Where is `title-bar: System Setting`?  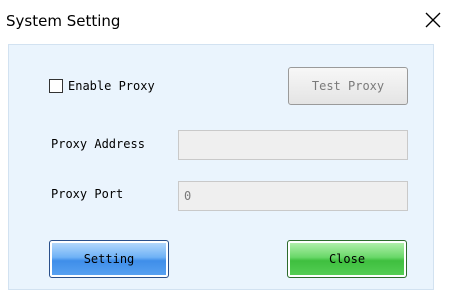
title-bar: System Setting is located at coordinates (224, 22).